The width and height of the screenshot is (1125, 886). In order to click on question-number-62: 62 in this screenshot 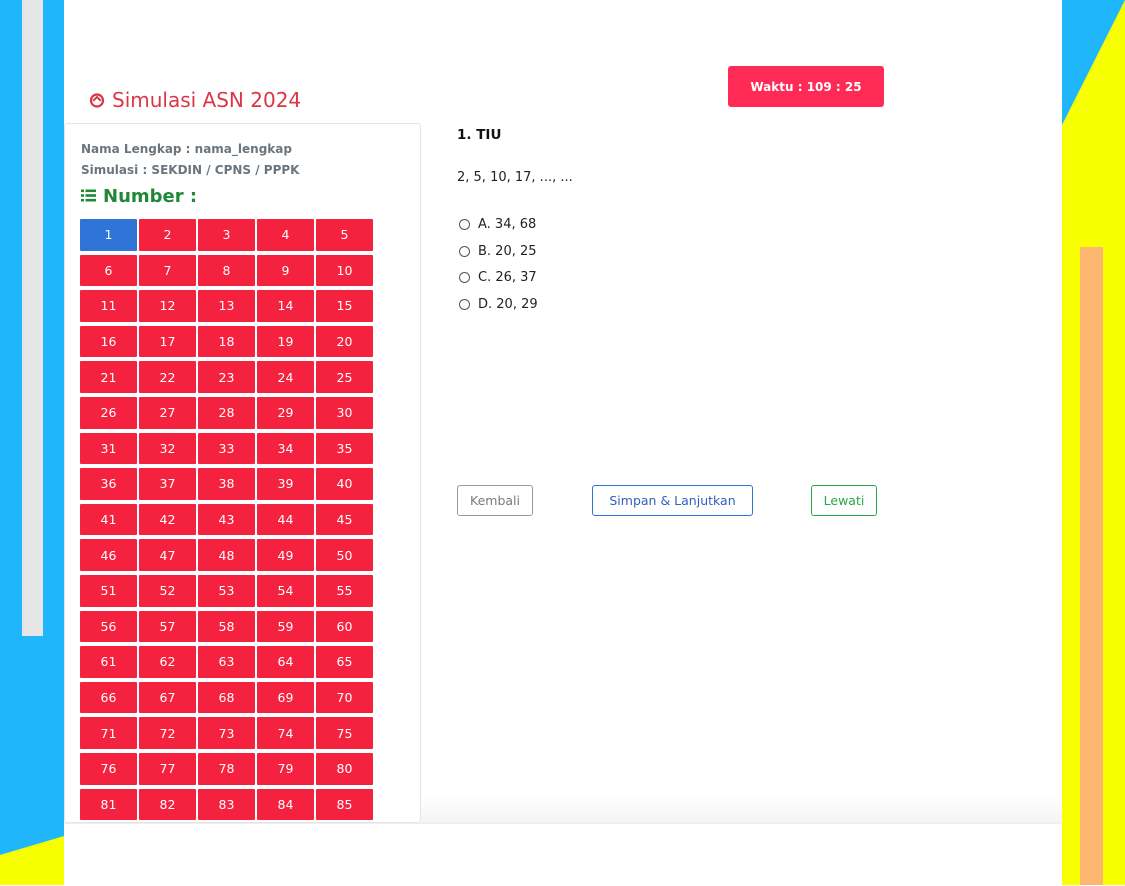, I will do `click(167, 662)`.